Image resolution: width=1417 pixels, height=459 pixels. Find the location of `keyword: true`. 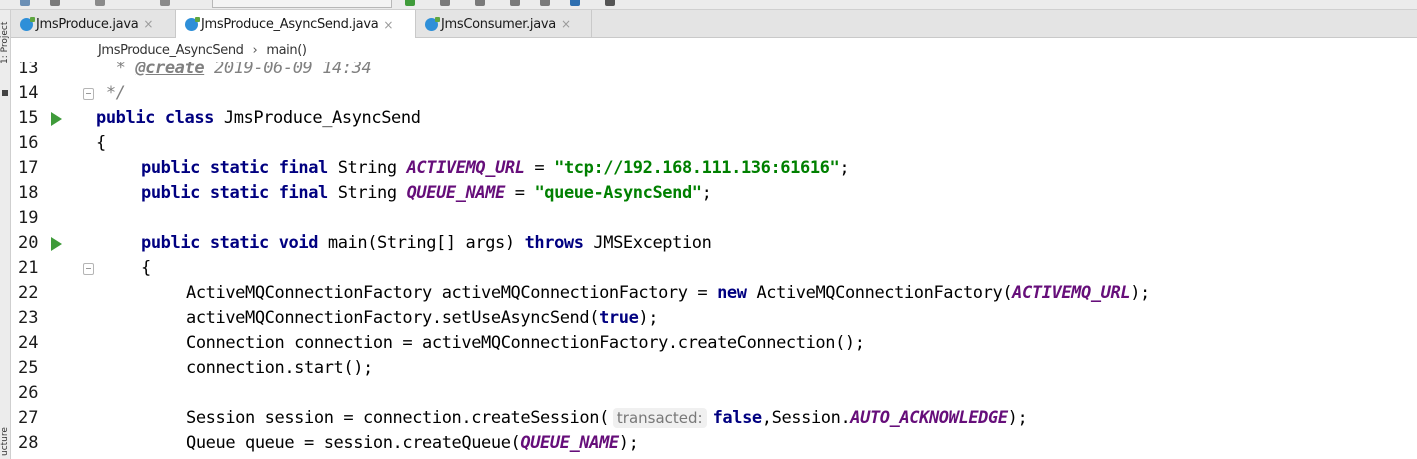

keyword: true is located at coordinates (619, 318).